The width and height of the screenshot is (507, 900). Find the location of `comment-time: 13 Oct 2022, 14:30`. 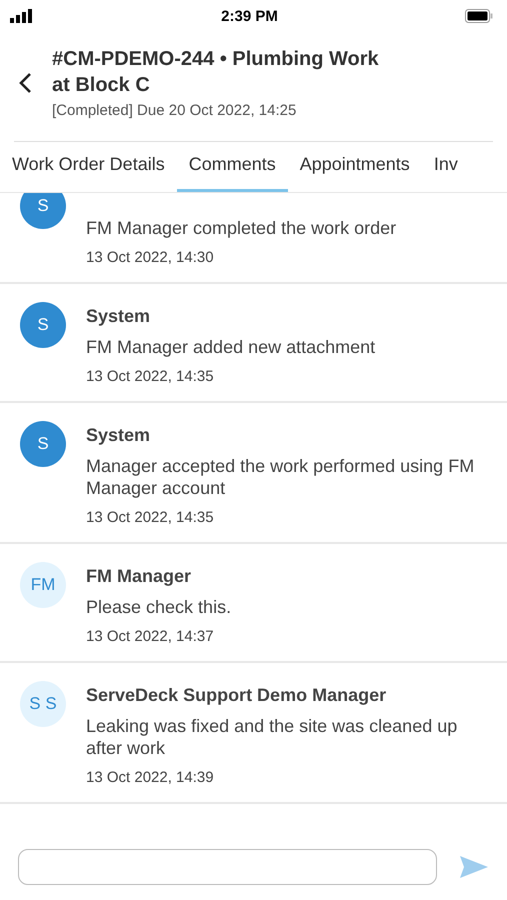

comment-time: 13 Oct 2022, 14:30 is located at coordinates (150, 257).